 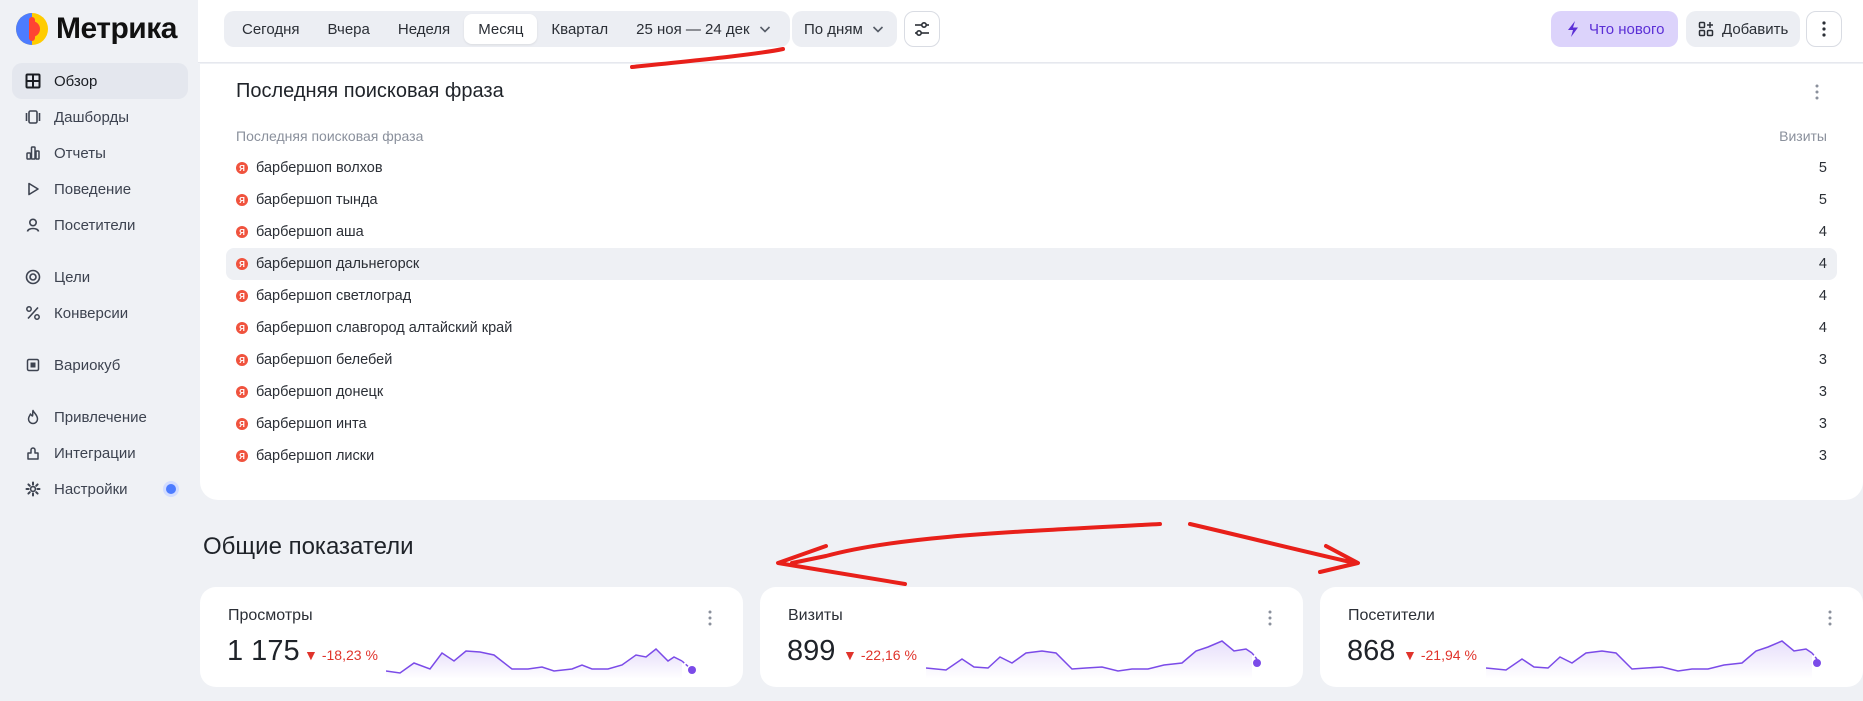 I want to click on column-phrase-header: Последняя поисковая фраза, so click(x=330, y=136).